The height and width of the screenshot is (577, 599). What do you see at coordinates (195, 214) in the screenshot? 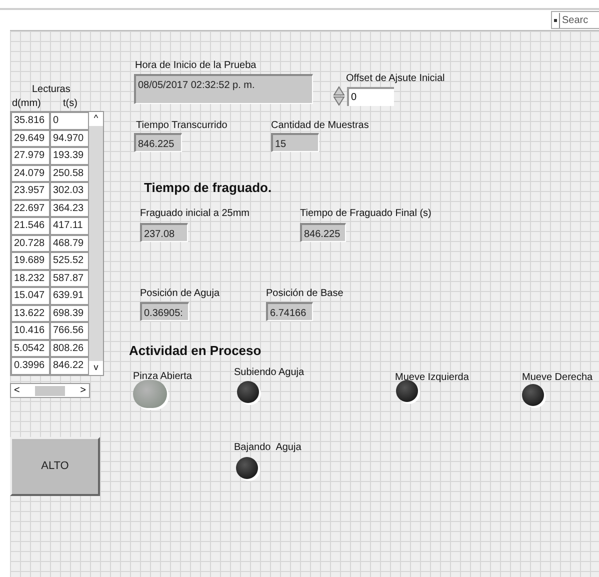
I see `field-label: Fraguado inicial a 25mm` at bounding box center [195, 214].